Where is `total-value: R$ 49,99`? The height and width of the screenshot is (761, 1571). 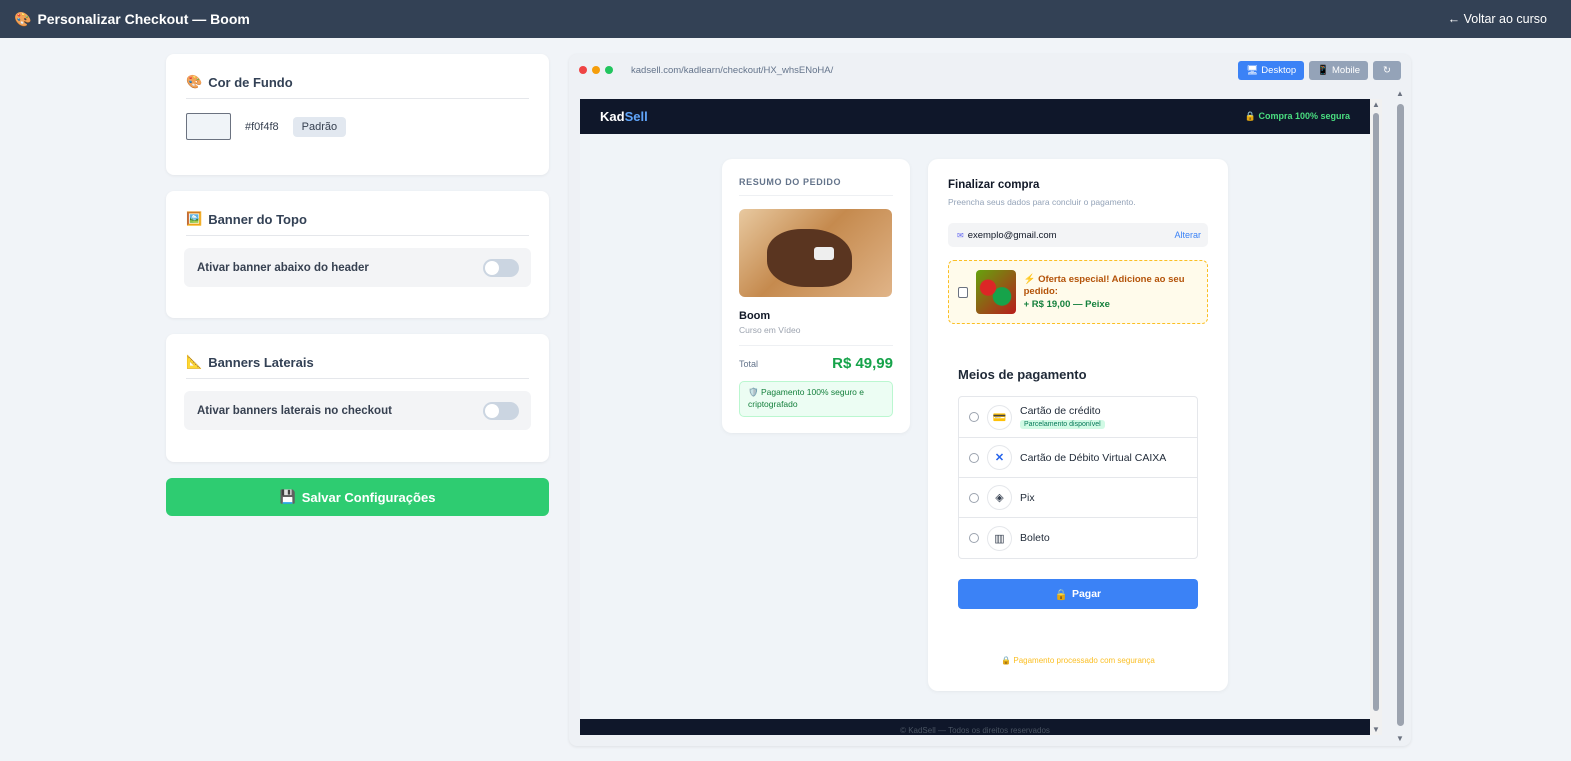
total-value: R$ 49,99 is located at coordinates (862, 363).